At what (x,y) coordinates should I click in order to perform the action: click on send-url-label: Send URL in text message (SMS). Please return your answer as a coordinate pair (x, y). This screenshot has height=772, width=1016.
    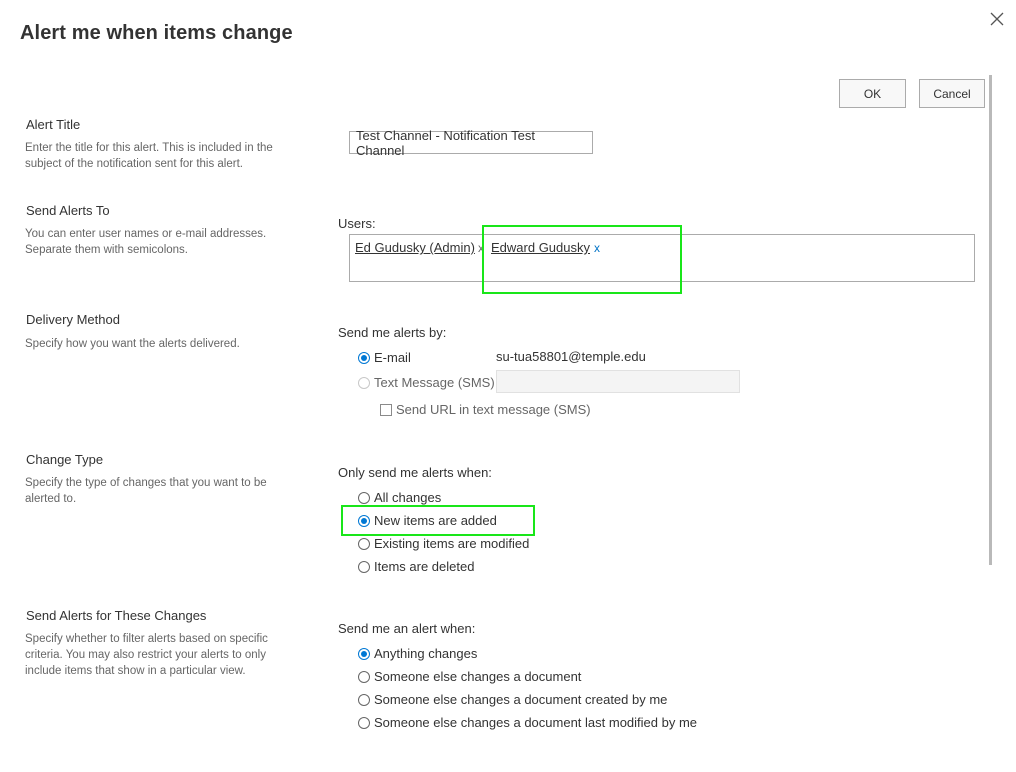
    Looking at the image, I should click on (493, 409).